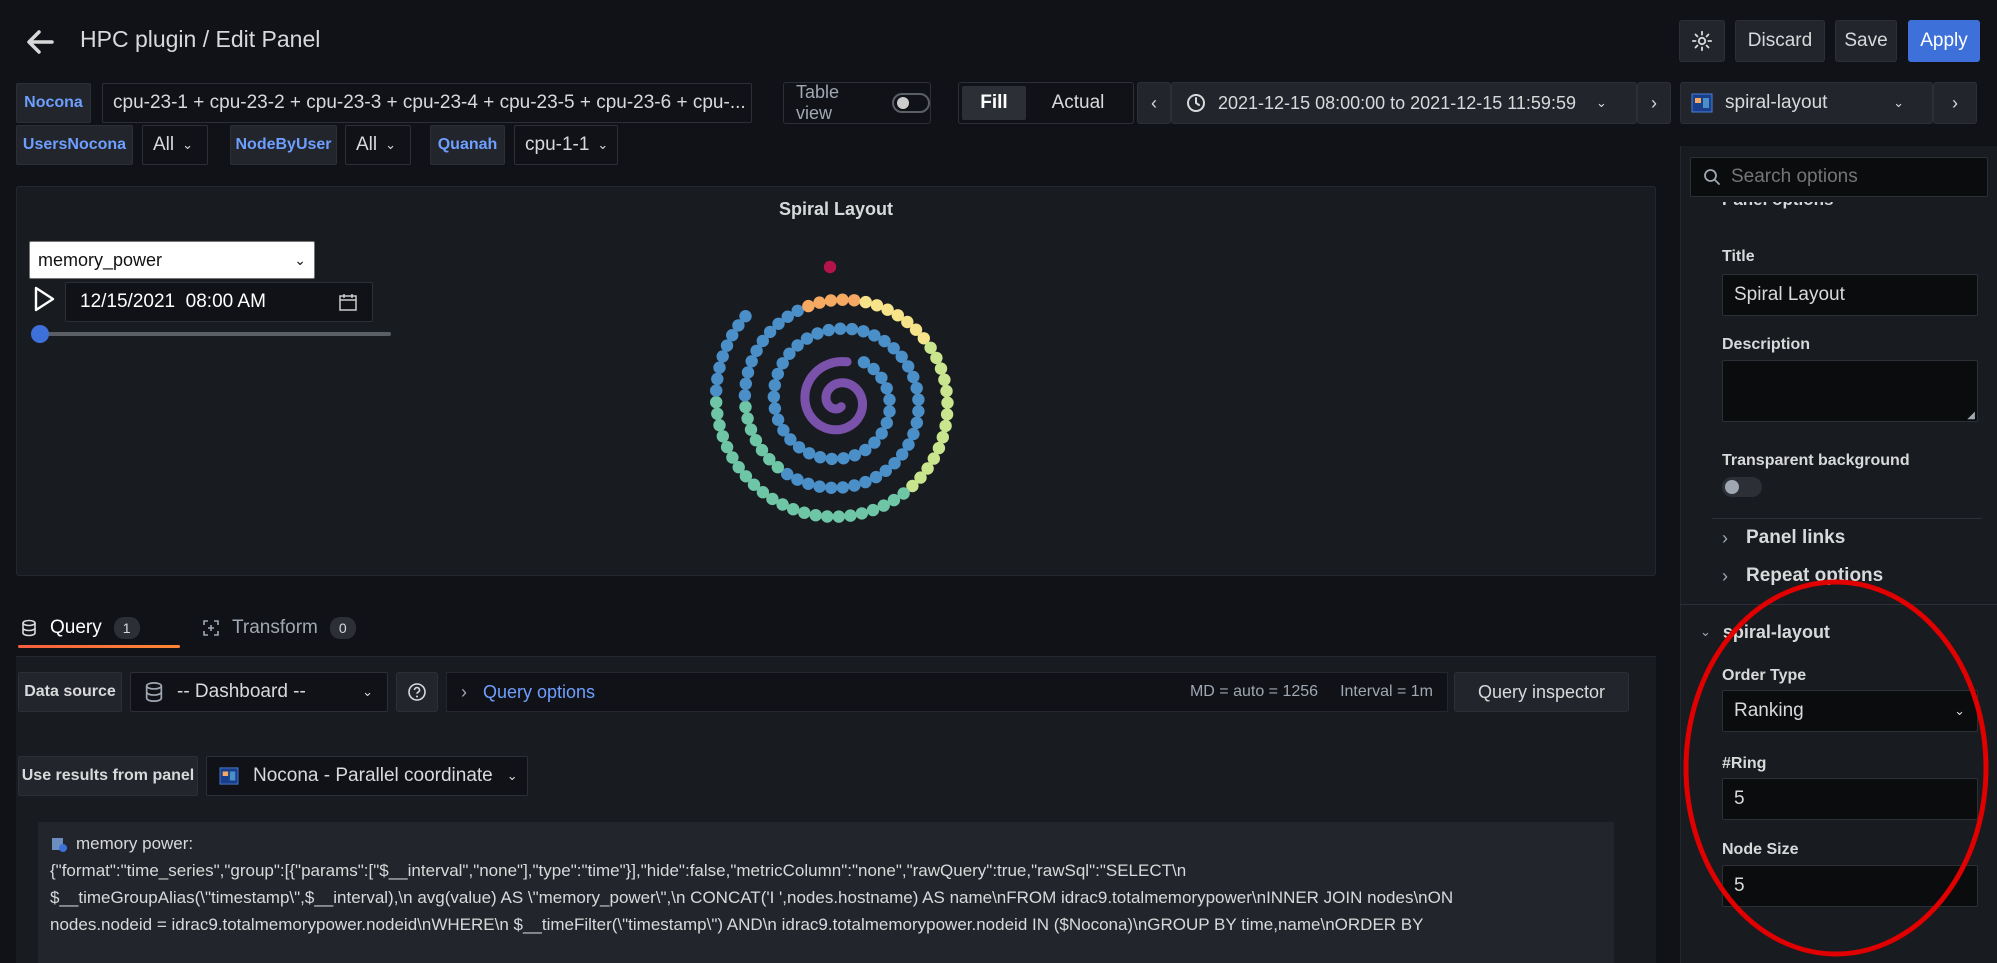 The height and width of the screenshot is (963, 1997). Describe the element at coordinates (1654, 103) in the screenshot. I see `time-forward-button: ›` at that location.